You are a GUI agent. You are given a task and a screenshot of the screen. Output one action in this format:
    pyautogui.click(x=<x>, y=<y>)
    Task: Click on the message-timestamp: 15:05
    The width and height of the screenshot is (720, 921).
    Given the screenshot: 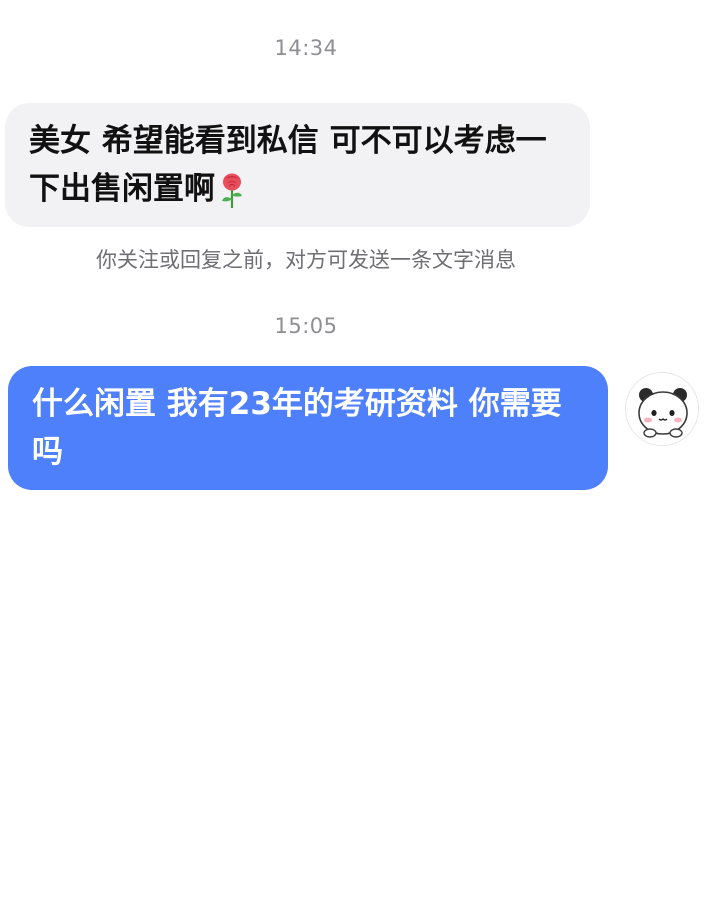 What is the action you would take?
    pyautogui.click(x=306, y=326)
    